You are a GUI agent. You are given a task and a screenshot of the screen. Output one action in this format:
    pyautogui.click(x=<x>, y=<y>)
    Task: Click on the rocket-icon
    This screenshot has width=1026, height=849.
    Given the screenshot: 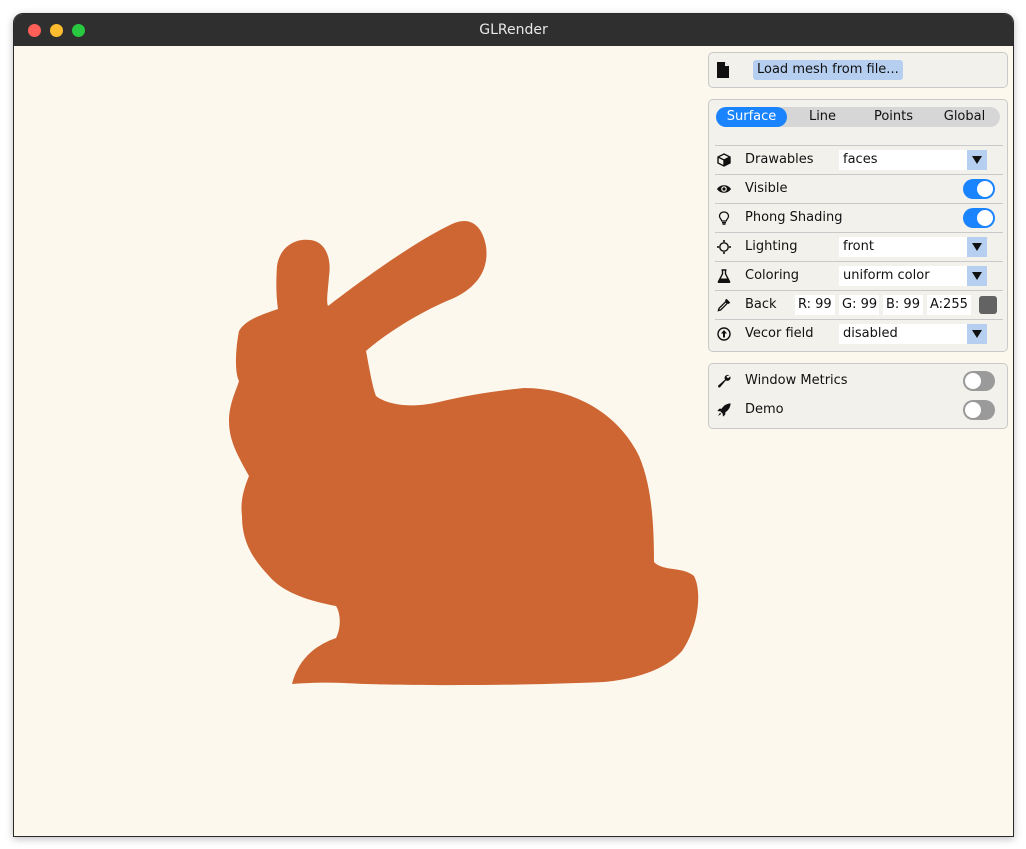 What is the action you would take?
    pyautogui.click(x=724, y=410)
    